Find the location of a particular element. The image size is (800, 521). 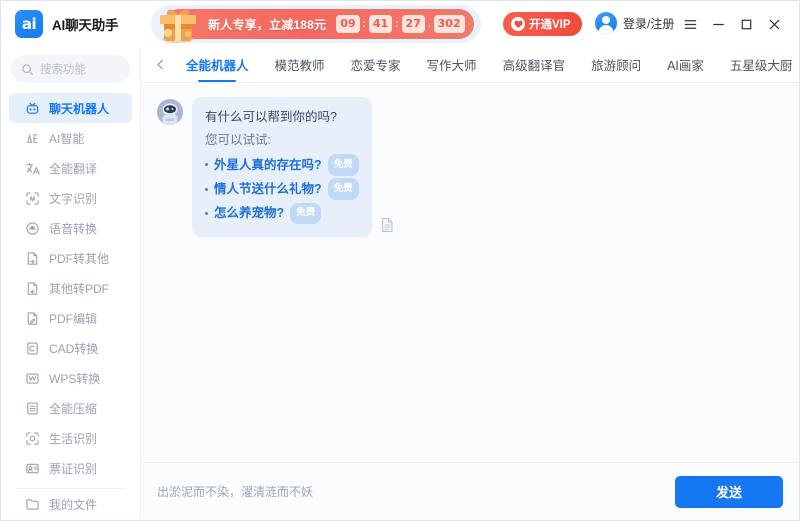

tab-writing-master: 写作大师 is located at coordinates (452, 64).